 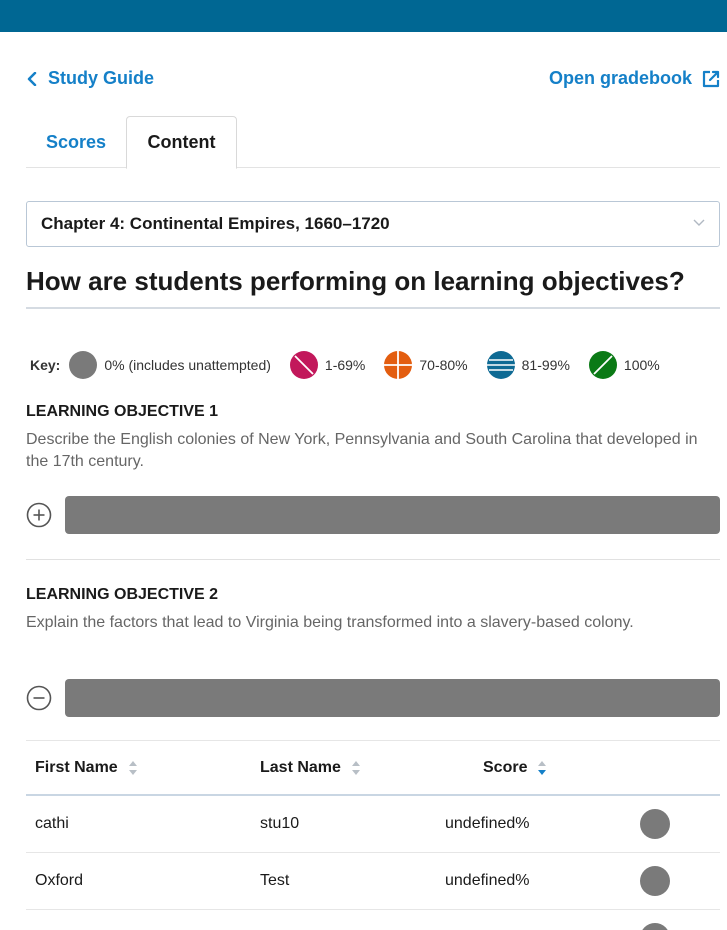 I want to click on chevron-left-icon, so click(x=32, y=78).